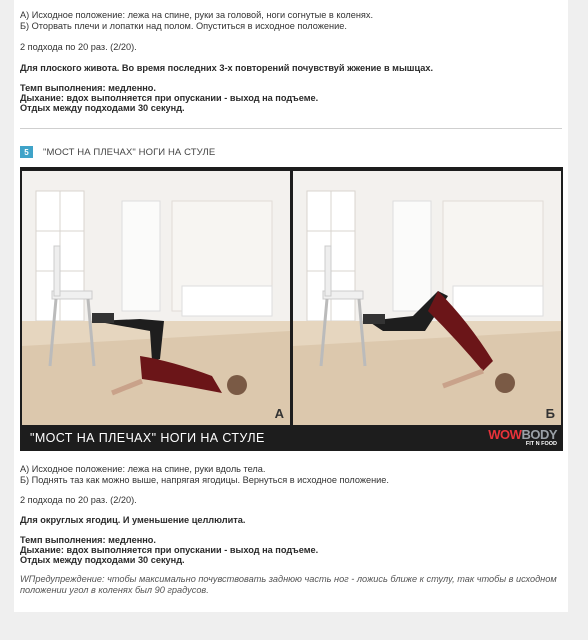  I want to click on exercise-number-badge: 5, so click(26, 152).